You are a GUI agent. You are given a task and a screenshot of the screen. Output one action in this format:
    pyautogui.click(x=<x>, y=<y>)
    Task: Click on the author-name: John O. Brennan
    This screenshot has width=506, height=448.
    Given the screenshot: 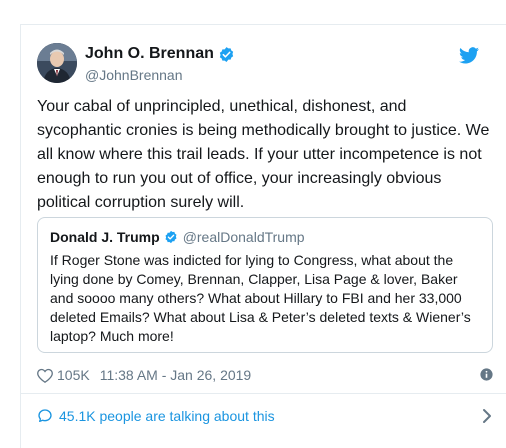 What is the action you would take?
    pyautogui.click(x=149, y=54)
    